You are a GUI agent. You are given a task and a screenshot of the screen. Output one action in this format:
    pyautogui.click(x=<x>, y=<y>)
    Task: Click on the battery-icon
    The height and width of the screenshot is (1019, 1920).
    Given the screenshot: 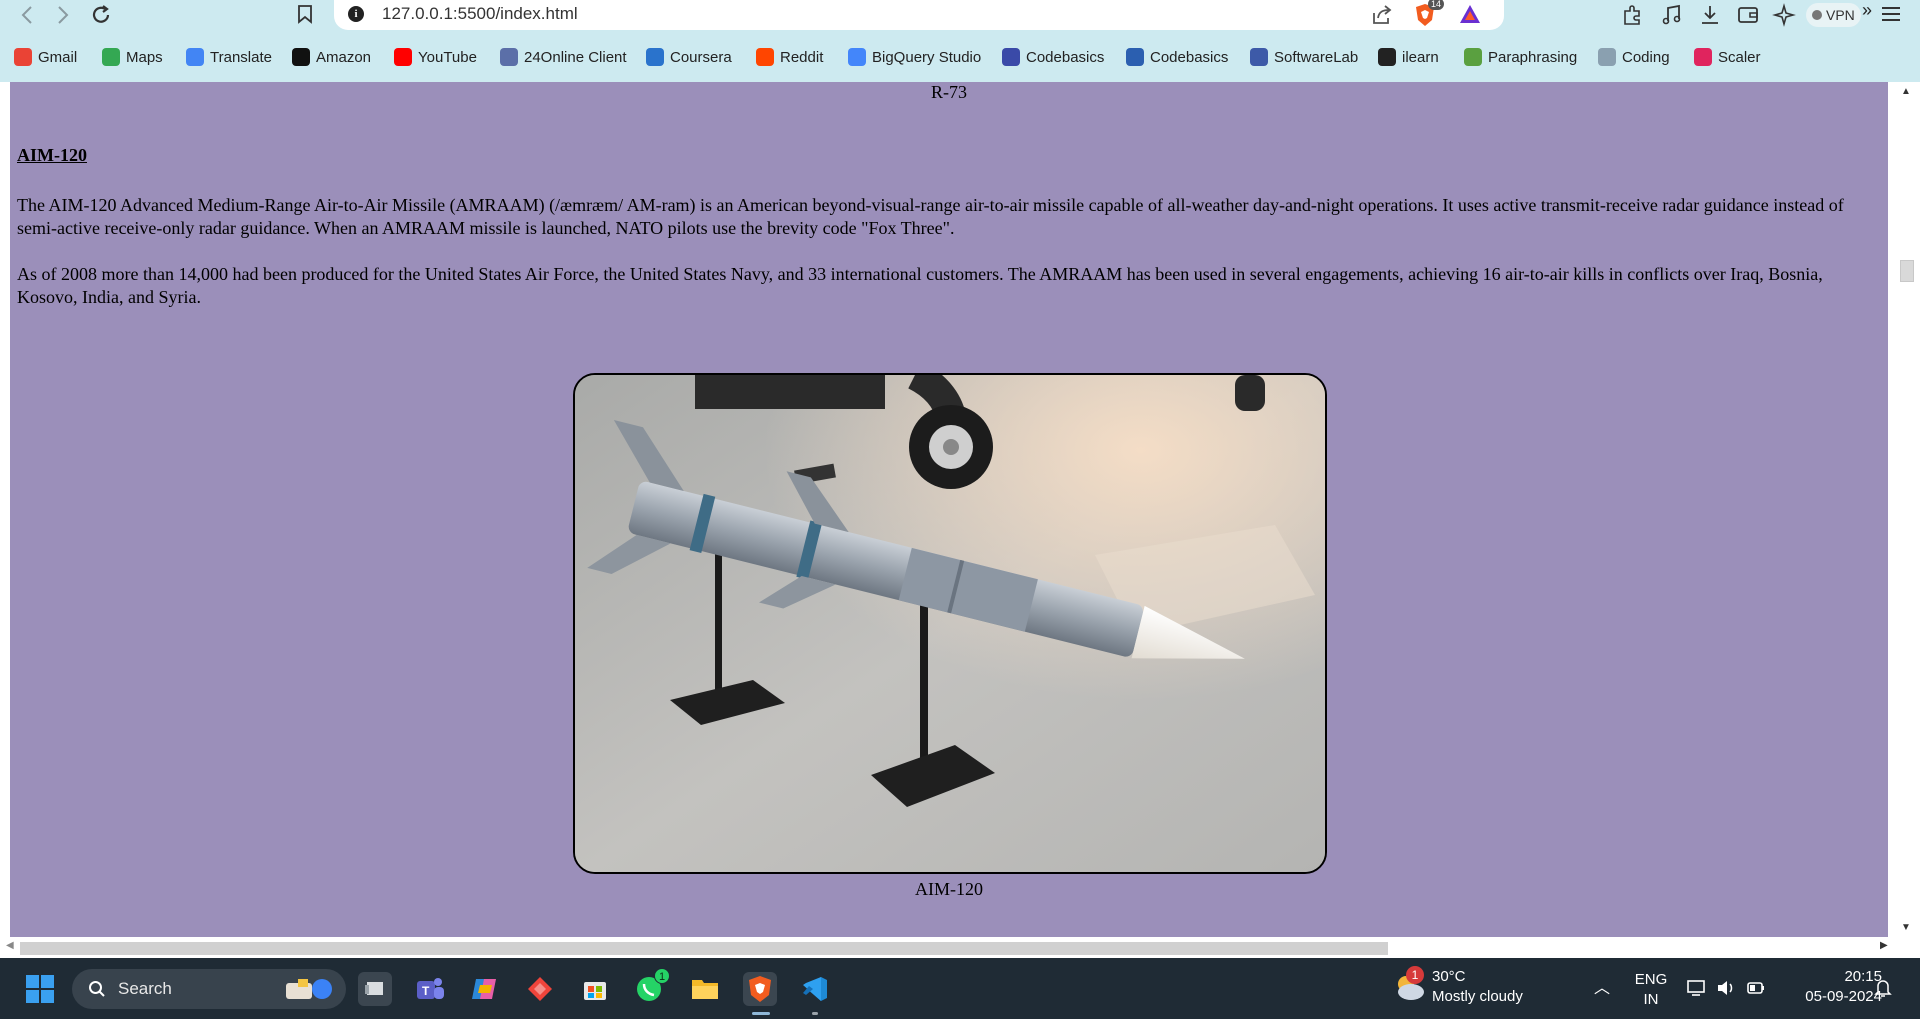 What is the action you would take?
    pyautogui.click(x=1756, y=988)
    